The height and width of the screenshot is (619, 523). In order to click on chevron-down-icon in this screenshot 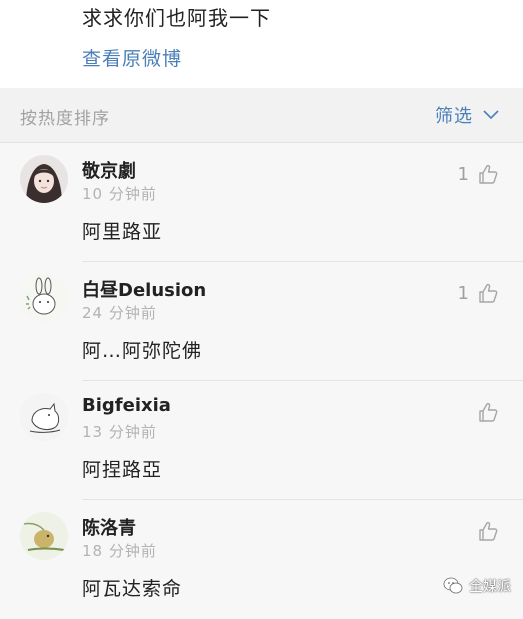, I will do `click(491, 115)`.